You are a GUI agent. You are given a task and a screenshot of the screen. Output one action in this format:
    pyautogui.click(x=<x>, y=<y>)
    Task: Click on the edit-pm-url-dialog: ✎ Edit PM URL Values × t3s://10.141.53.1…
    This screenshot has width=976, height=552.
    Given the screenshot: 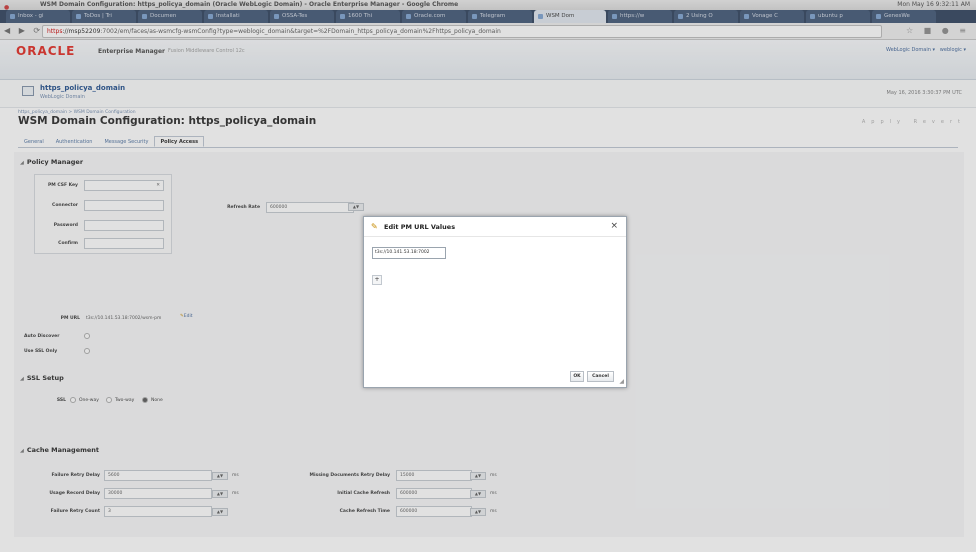 What is the action you would take?
    pyautogui.click(x=495, y=302)
    